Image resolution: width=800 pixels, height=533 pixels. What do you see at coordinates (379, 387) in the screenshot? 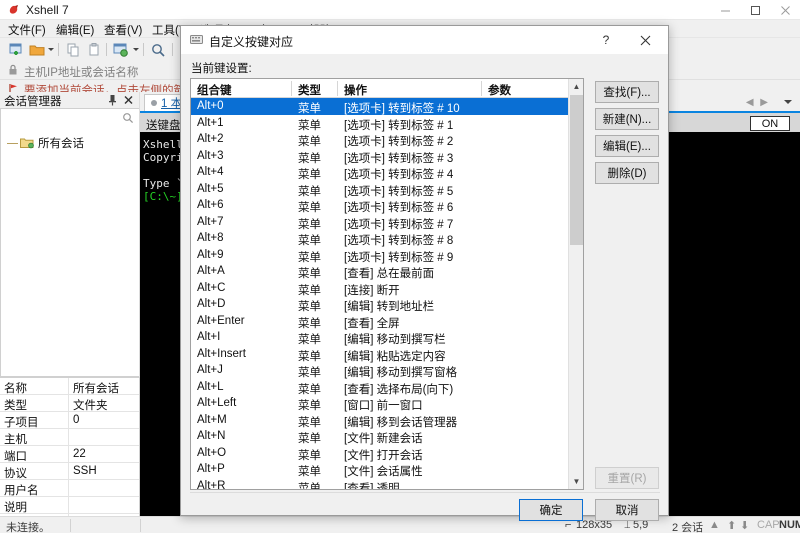
I see `key-mapping-row: Alt+L 菜单 [查看] 选择布局(向下)` at bounding box center [379, 387].